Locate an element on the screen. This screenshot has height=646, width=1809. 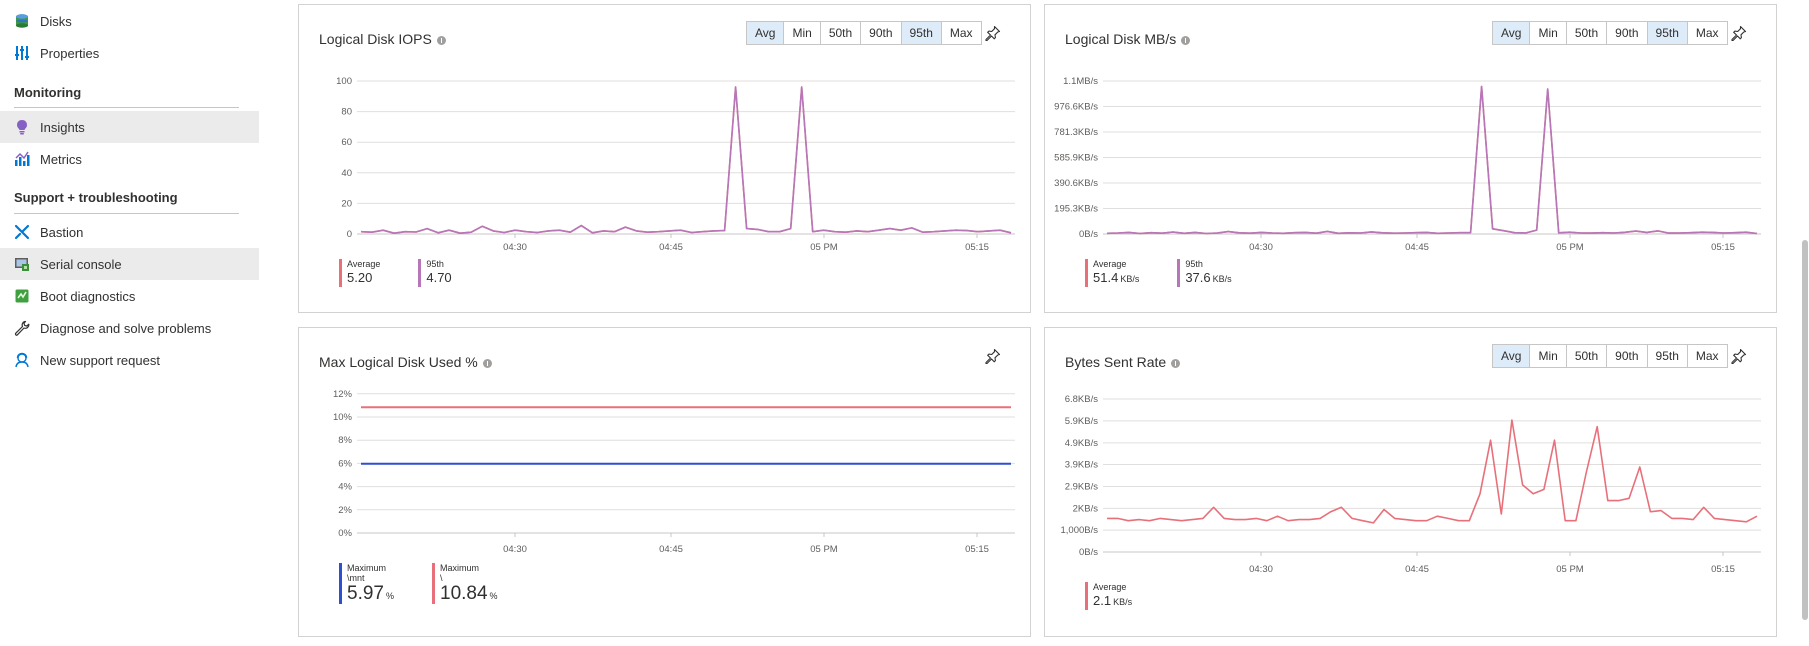
monitoring-section-header: Monitoring is located at coordinates (48, 92).